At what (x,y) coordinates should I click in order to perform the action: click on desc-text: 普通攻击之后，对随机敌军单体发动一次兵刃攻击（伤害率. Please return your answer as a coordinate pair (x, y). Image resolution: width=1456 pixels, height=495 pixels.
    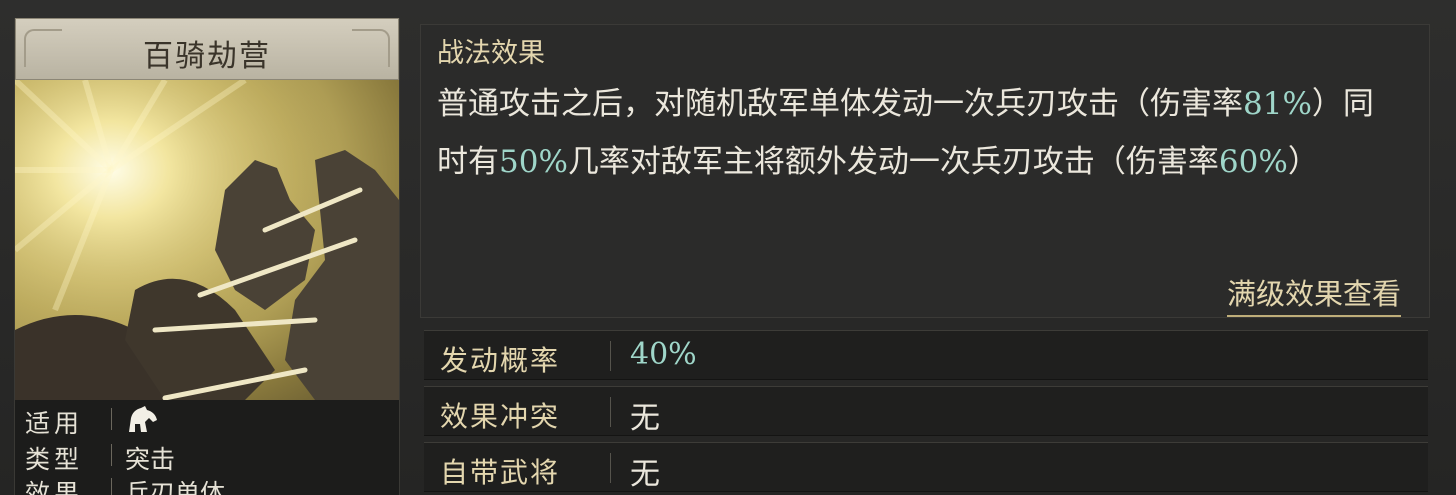
    Looking at the image, I should click on (840, 104).